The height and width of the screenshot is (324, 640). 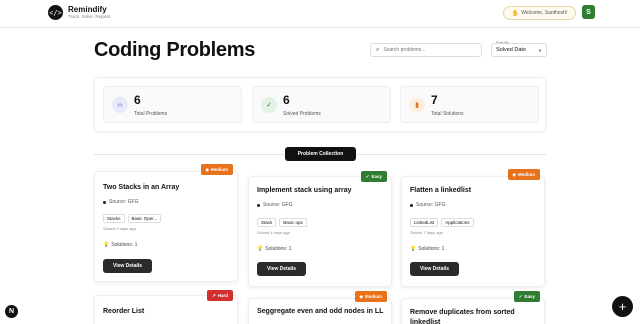 I want to click on tag-list: Stack Basic ops, so click(x=282, y=222).